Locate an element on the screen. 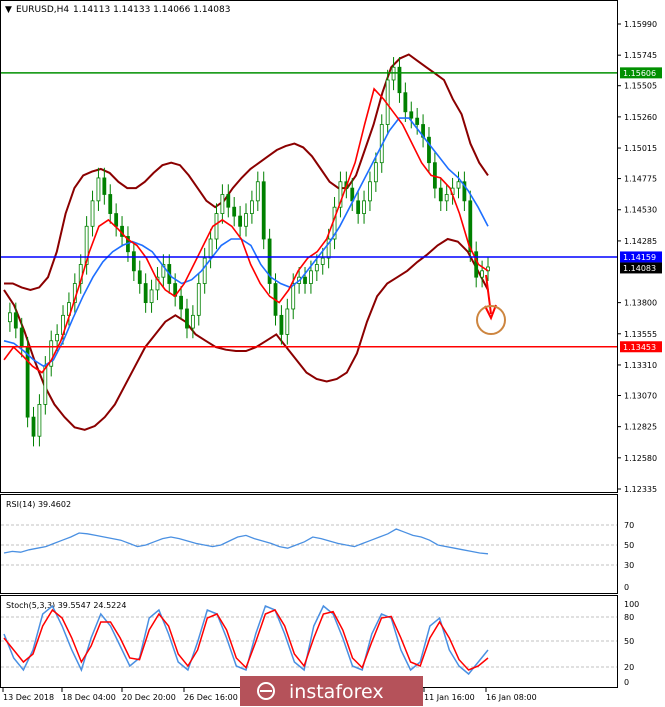  y-tick-label: 1.14530 is located at coordinates (640, 210).